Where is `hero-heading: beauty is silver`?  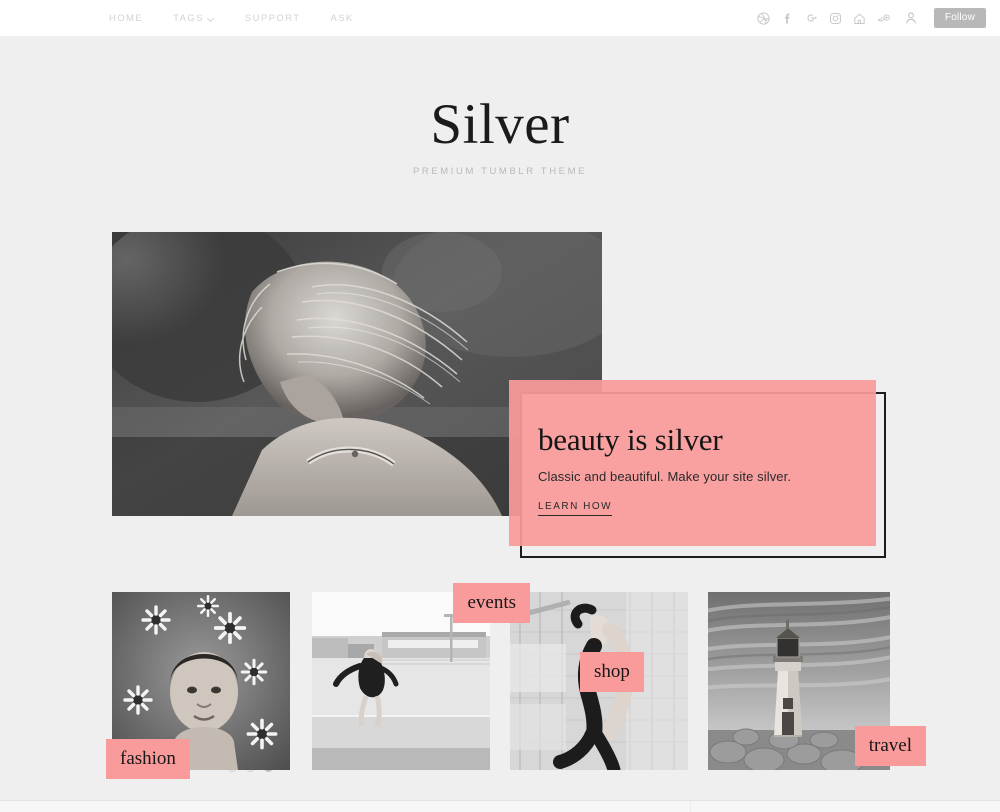 hero-heading: beauty is silver is located at coordinates (630, 439).